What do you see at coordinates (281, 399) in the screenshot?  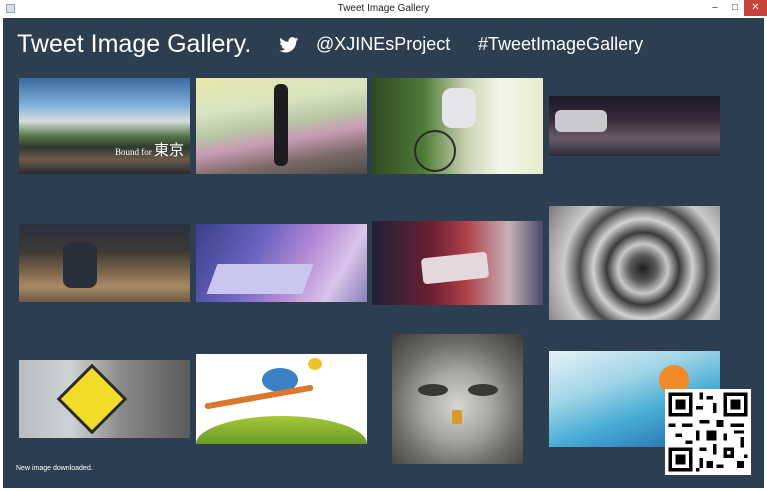 I see `gallery-image-bird-illustration` at bounding box center [281, 399].